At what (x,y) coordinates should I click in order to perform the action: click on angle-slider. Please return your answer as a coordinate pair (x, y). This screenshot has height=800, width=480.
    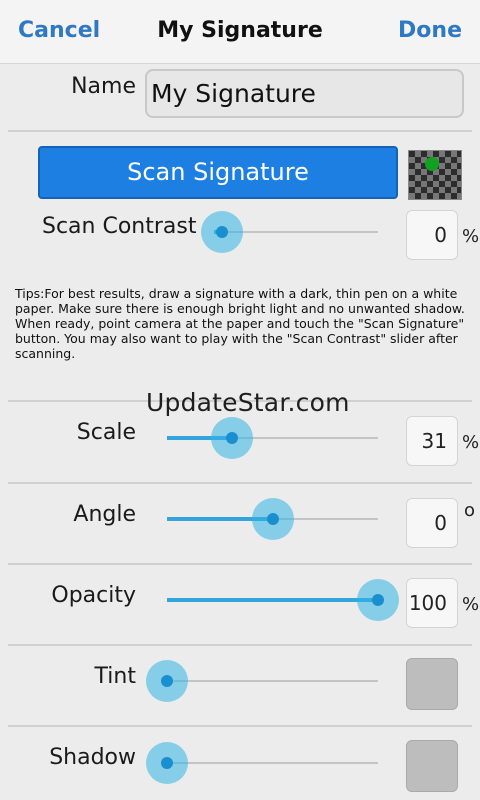
    Looking at the image, I should click on (272, 519).